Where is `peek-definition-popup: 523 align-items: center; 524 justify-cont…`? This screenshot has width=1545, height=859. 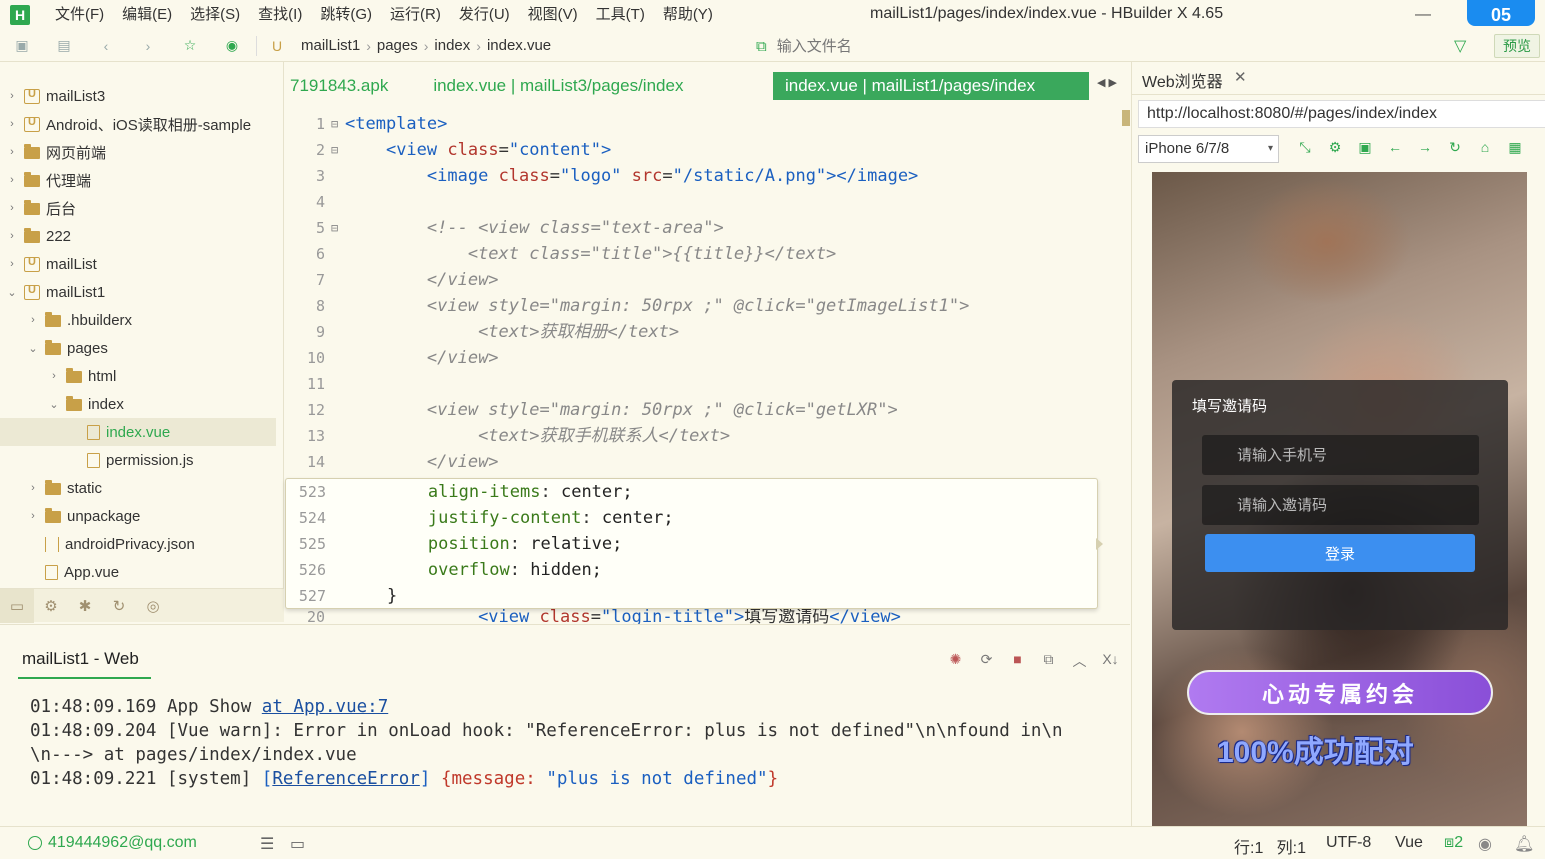 peek-definition-popup: 523 align-items: center; 524 justify-cont… is located at coordinates (691, 543).